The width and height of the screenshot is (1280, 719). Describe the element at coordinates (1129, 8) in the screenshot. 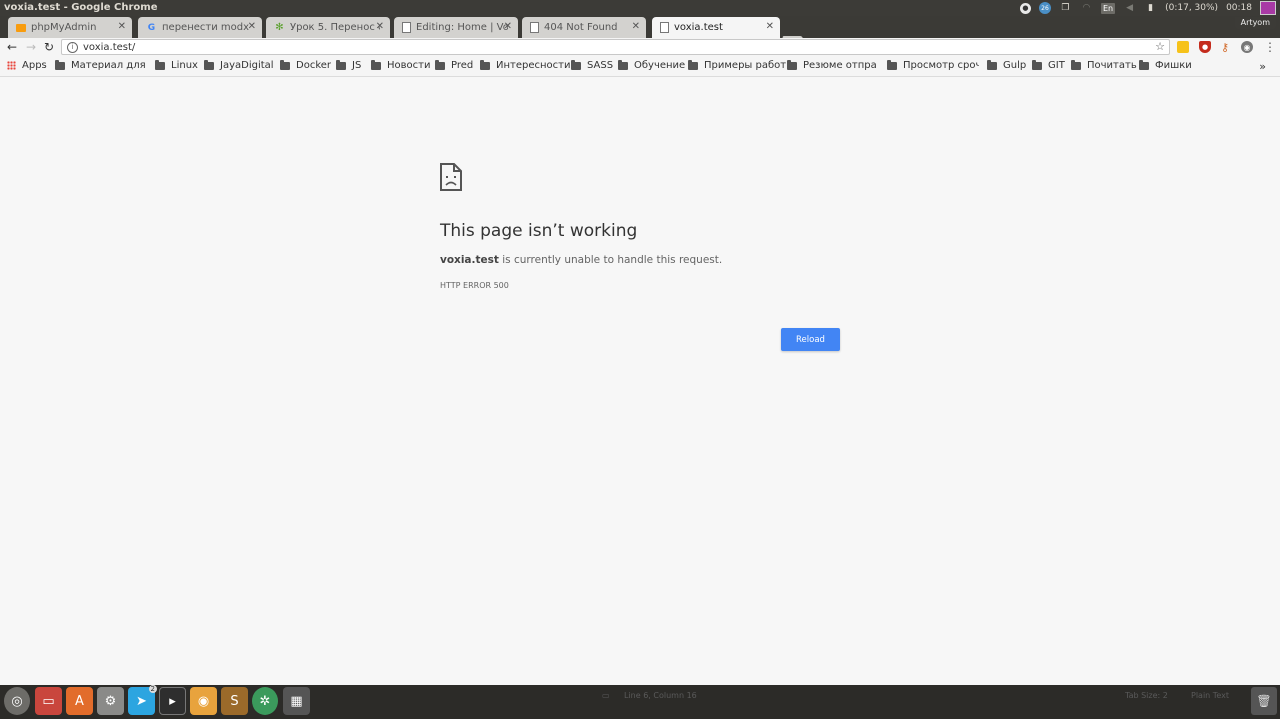

I see `volume-icon: ◀` at that location.